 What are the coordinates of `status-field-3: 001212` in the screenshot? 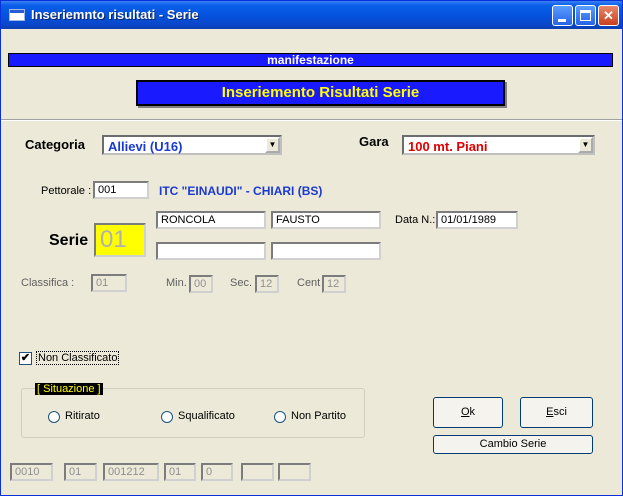 It's located at (131, 472).